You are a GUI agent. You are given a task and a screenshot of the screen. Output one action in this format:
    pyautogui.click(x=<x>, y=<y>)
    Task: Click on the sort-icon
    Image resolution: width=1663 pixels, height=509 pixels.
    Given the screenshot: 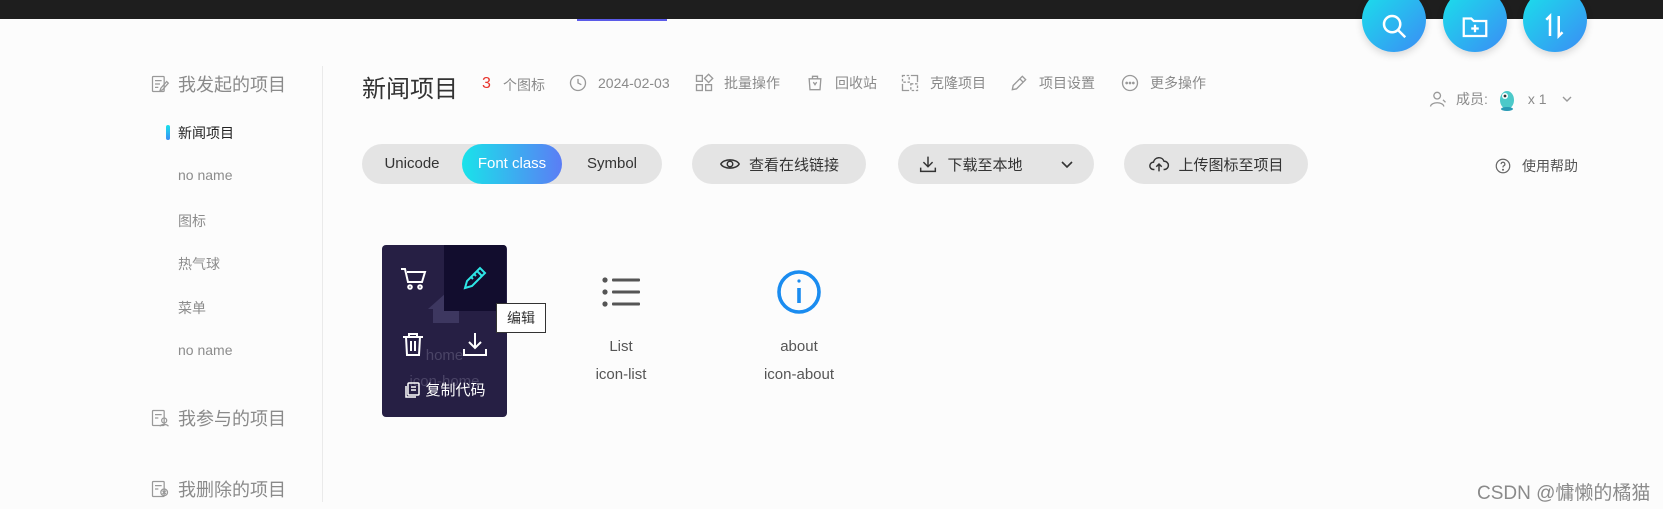 What is the action you would take?
    pyautogui.click(x=1554, y=26)
    